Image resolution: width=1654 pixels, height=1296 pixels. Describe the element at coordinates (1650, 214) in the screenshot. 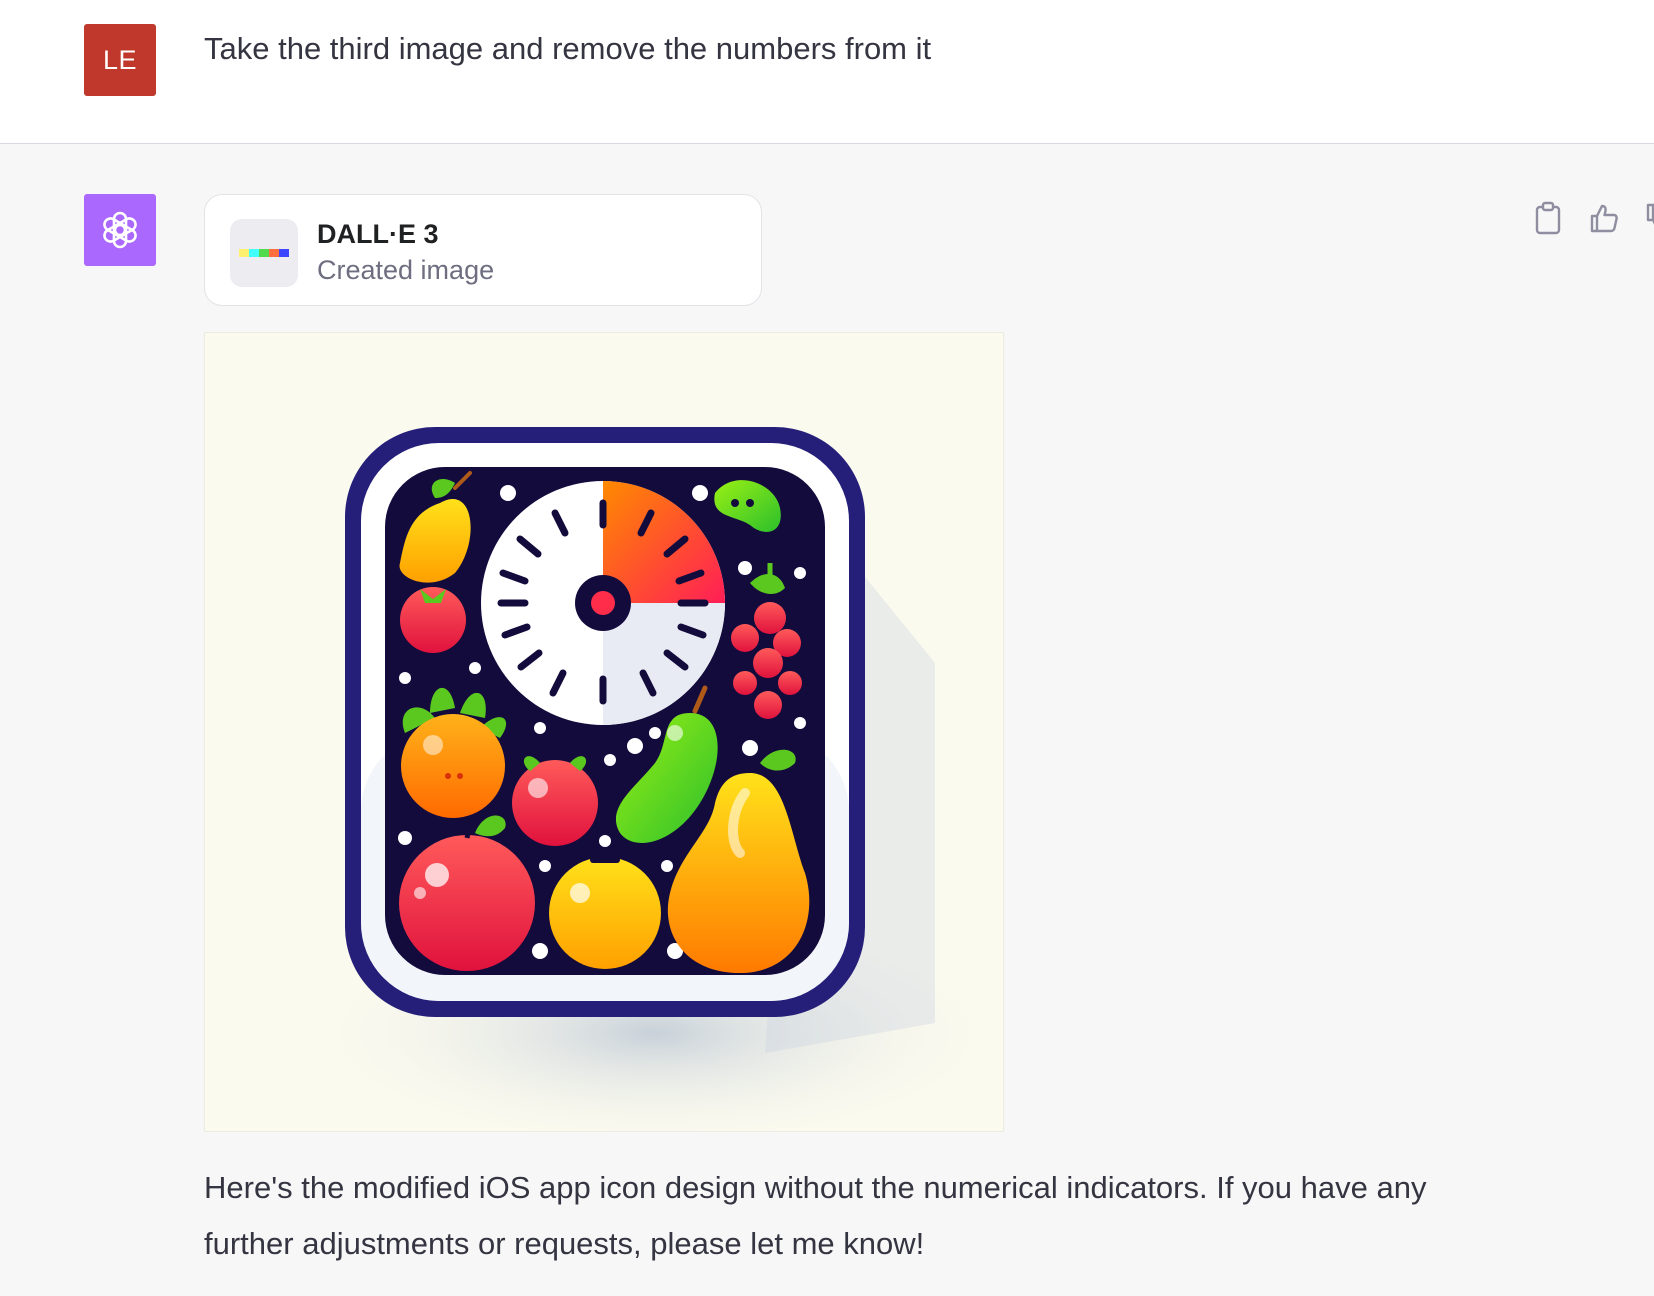

I see `thumbs-down-icon` at that location.